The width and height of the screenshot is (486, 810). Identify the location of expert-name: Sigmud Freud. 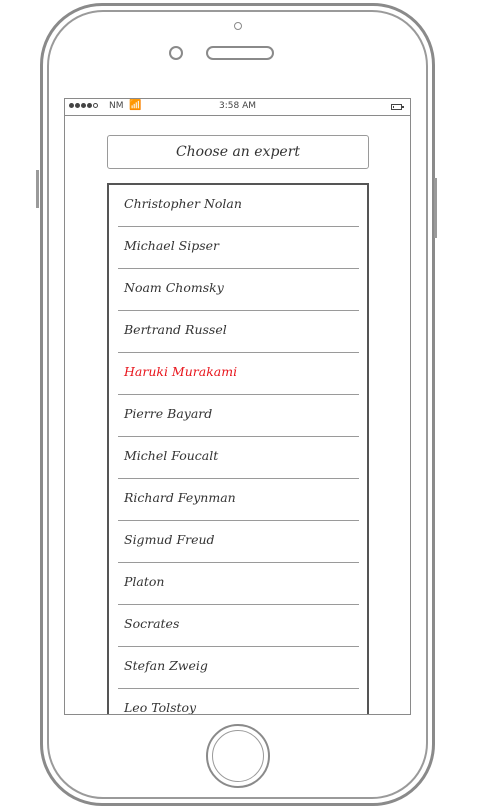
(169, 539).